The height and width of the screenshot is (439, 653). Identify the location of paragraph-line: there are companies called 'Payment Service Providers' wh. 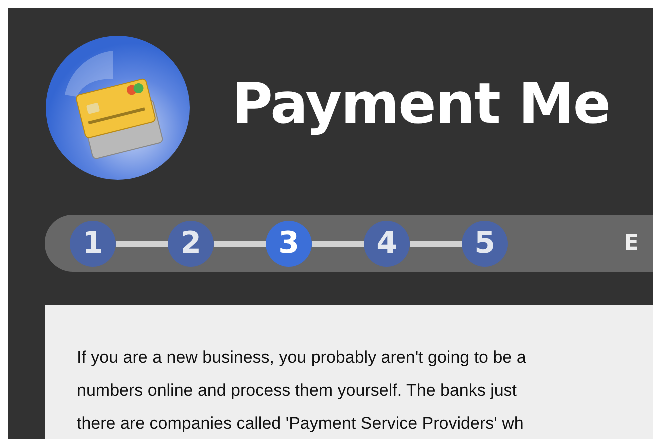
(300, 424).